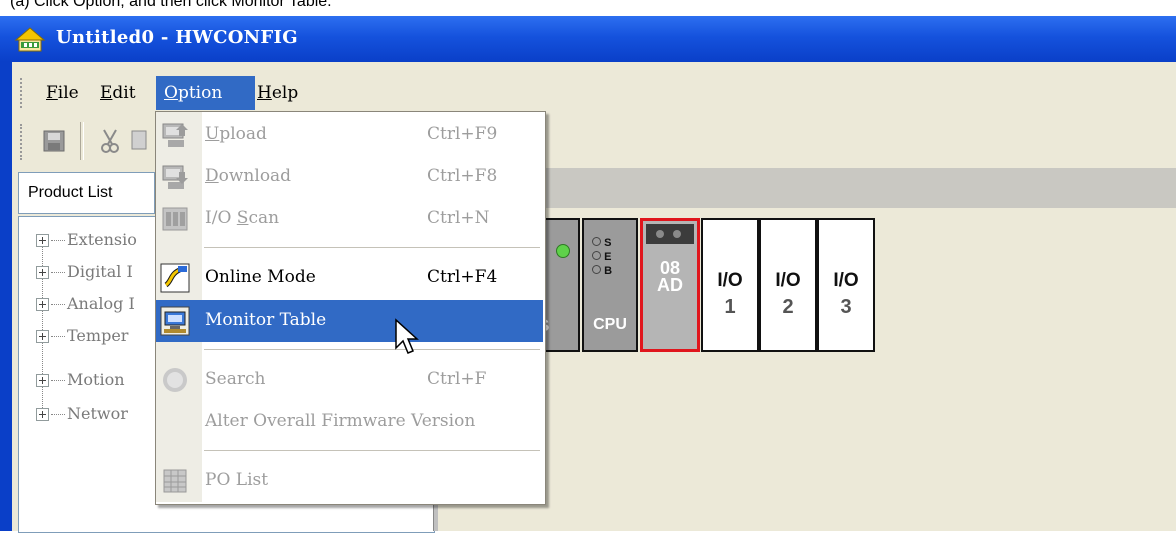 The height and width of the screenshot is (533, 1176). Describe the element at coordinates (82, 337) in the screenshot. I see `tree-item: Temper` at that location.